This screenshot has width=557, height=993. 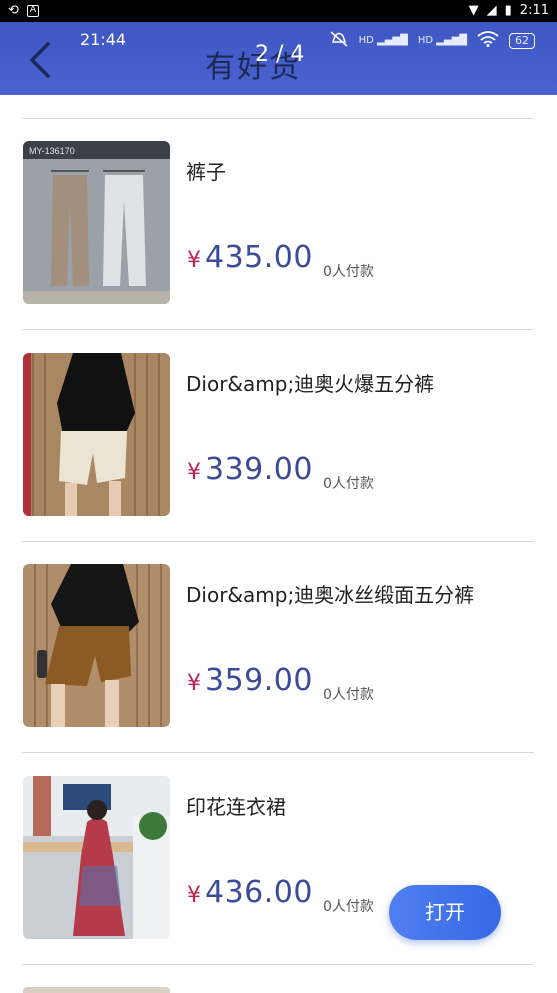 What do you see at coordinates (491, 10) in the screenshot?
I see `signal-icon: ◢` at bounding box center [491, 10].